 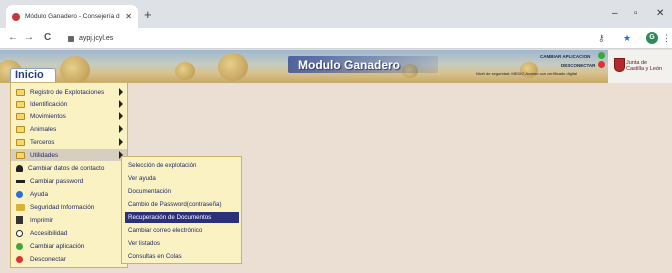 I want to click on browser-menu-icon: ⋮, so click(x=666, y=38).